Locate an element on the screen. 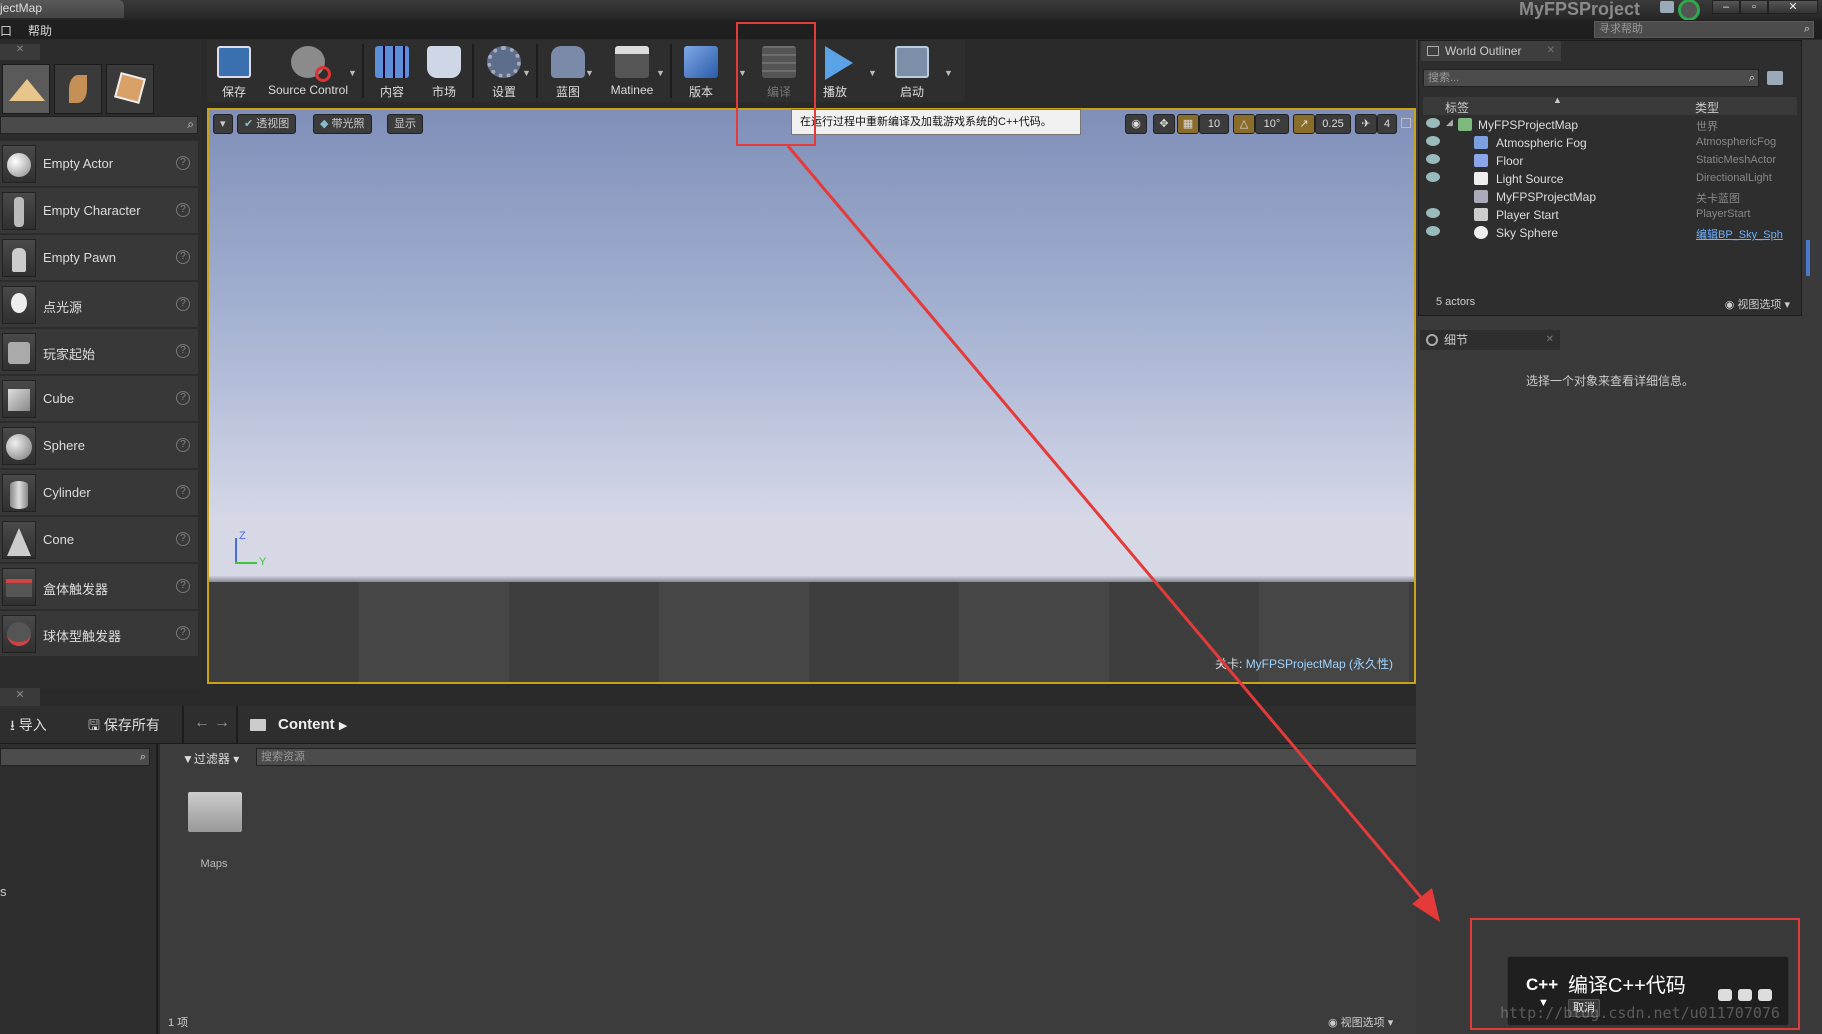 The height and width of the screenshot is (1034, 1822). watermark: http://blog.csdn.net/u011707076 is located at coordinates (1640, 1013).